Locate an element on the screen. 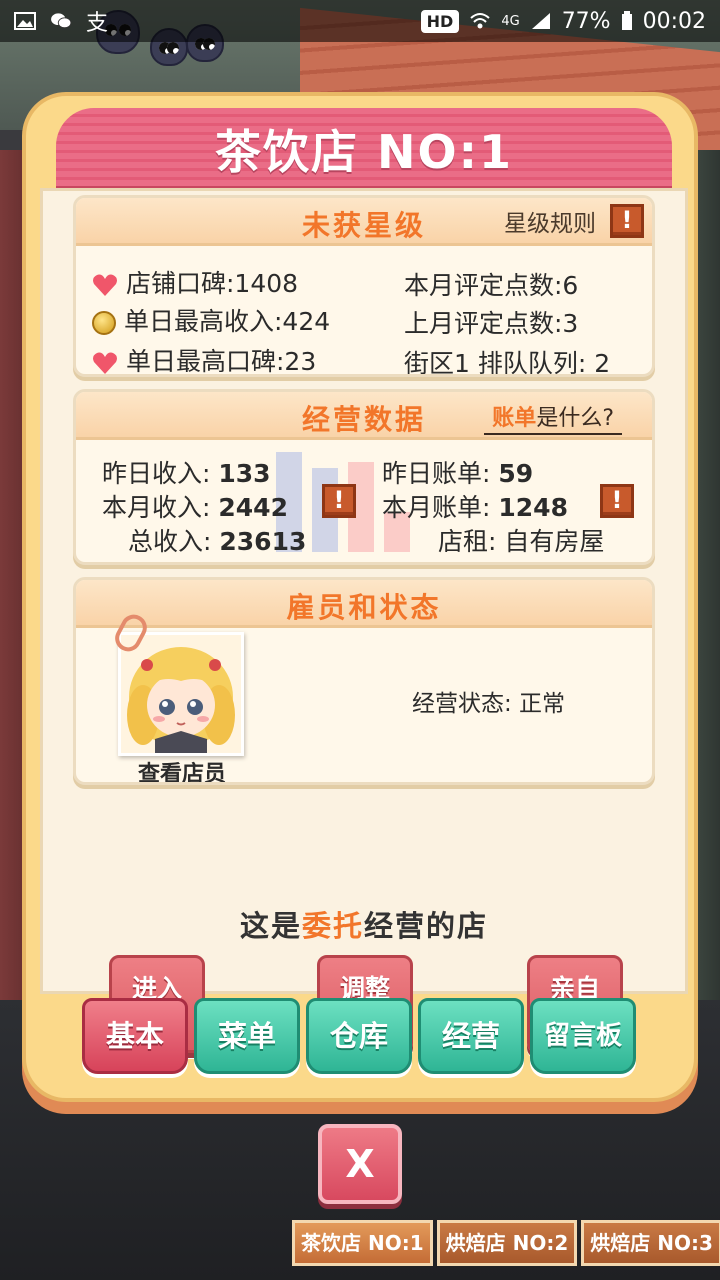 Image resolution: width=720 pixels, height=1280 pixels. month-income-row: 本月收入: 2442 is located at coordinates (195, 506).